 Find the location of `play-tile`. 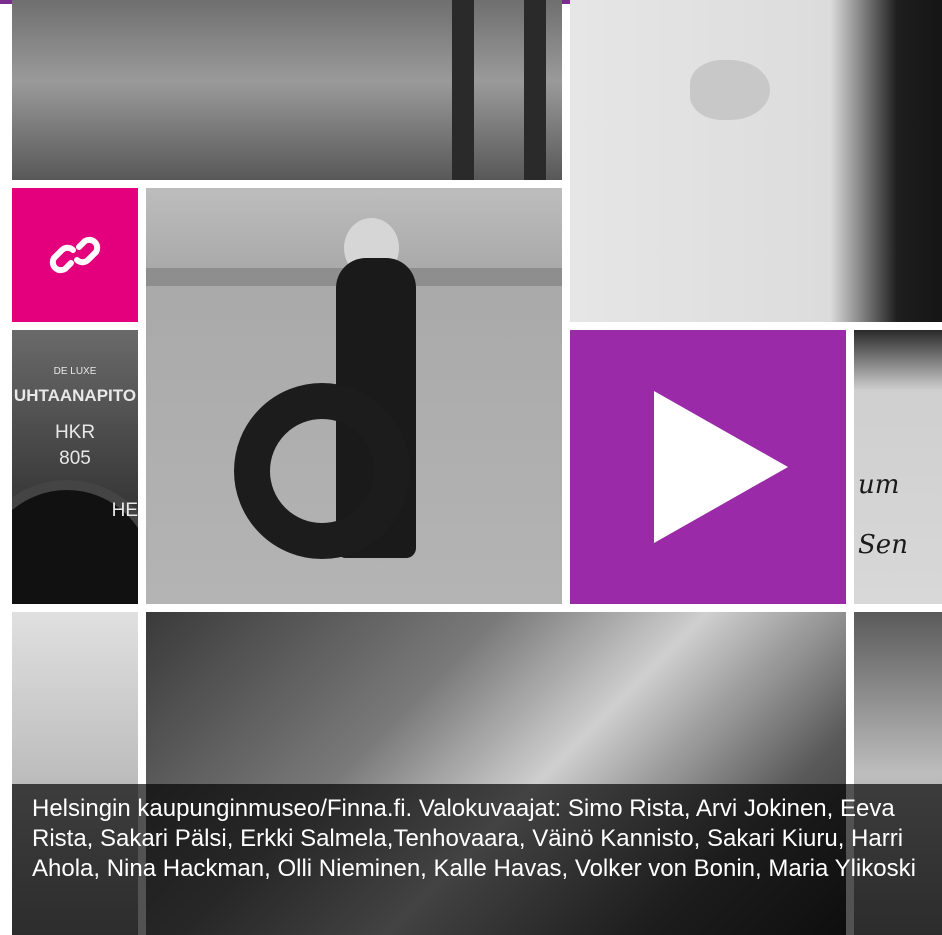

play-tile is located at coordinates (708, 467).